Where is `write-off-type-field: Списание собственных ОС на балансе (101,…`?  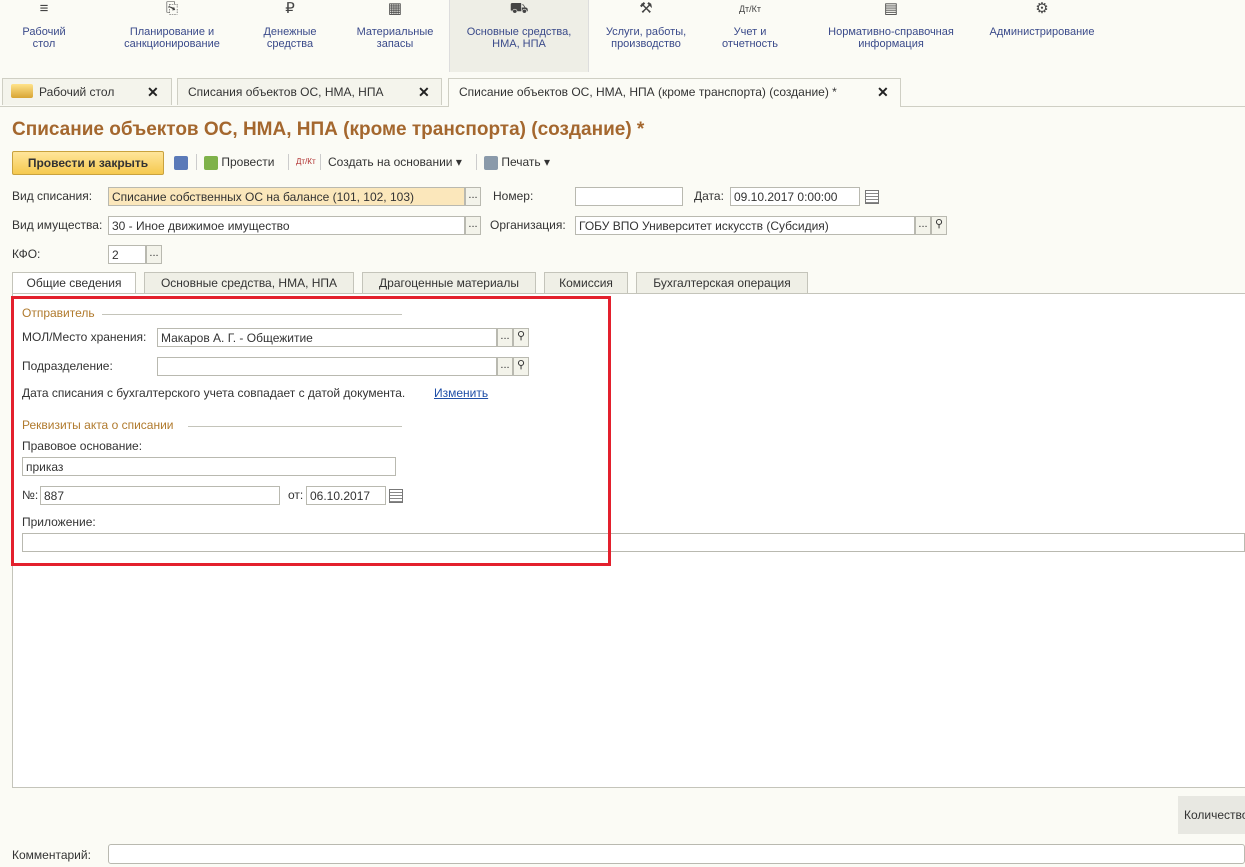 write-off-type-field: Списание собственных ОС на балансе (101,… is located at coordinates (286, 196).